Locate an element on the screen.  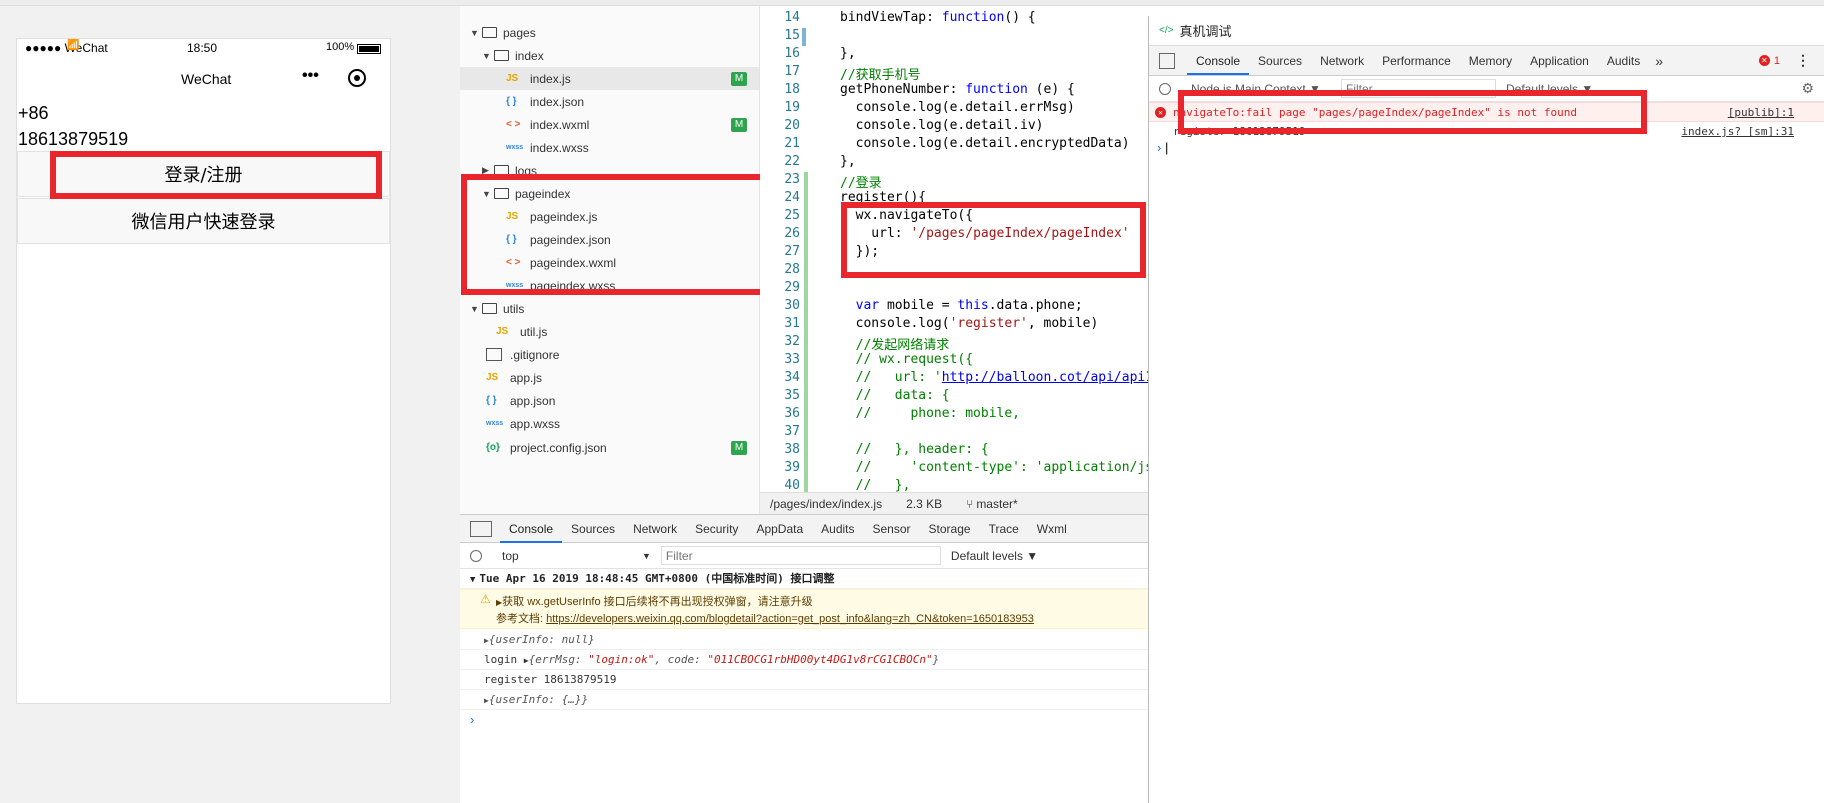
remote-tab-performance: Performance is located at coordinates (1416, 61).